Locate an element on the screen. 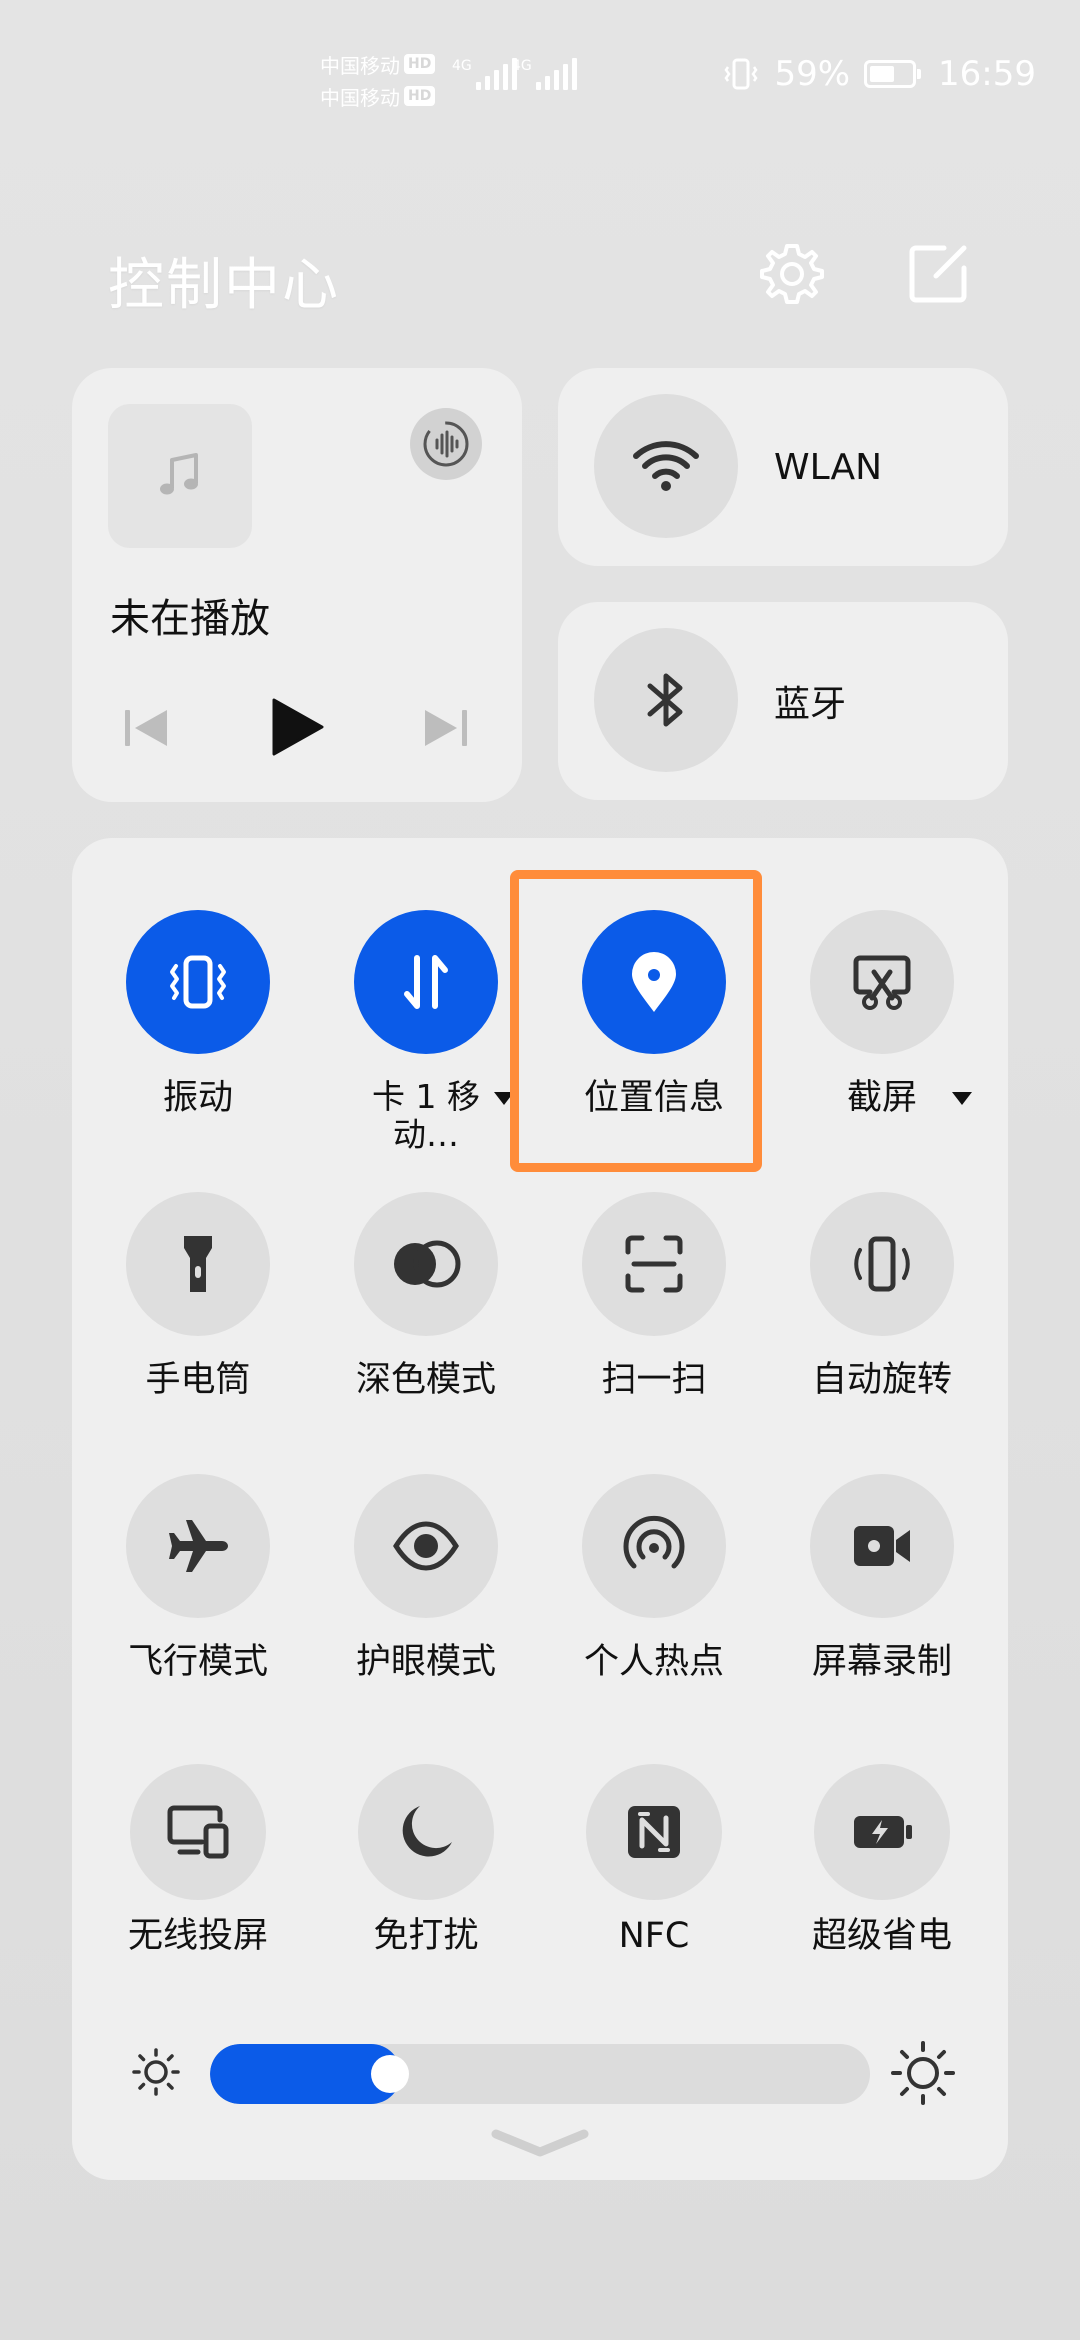 The width and height of the screenshot is (1080, 2340). wlan-label: WLAN is located at coordinates (828, 467).